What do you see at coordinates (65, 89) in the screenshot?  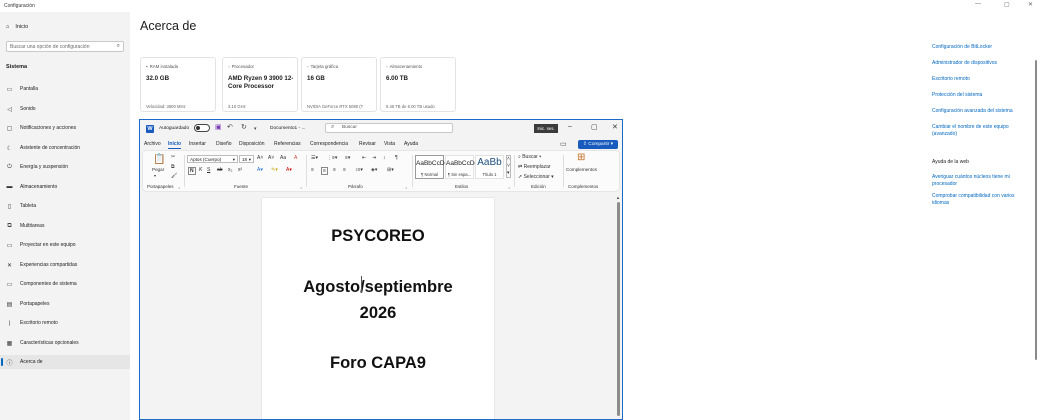 I see `sidebar-item-pantalla: ▭ Pantalla` at bounding box center [65, 89].